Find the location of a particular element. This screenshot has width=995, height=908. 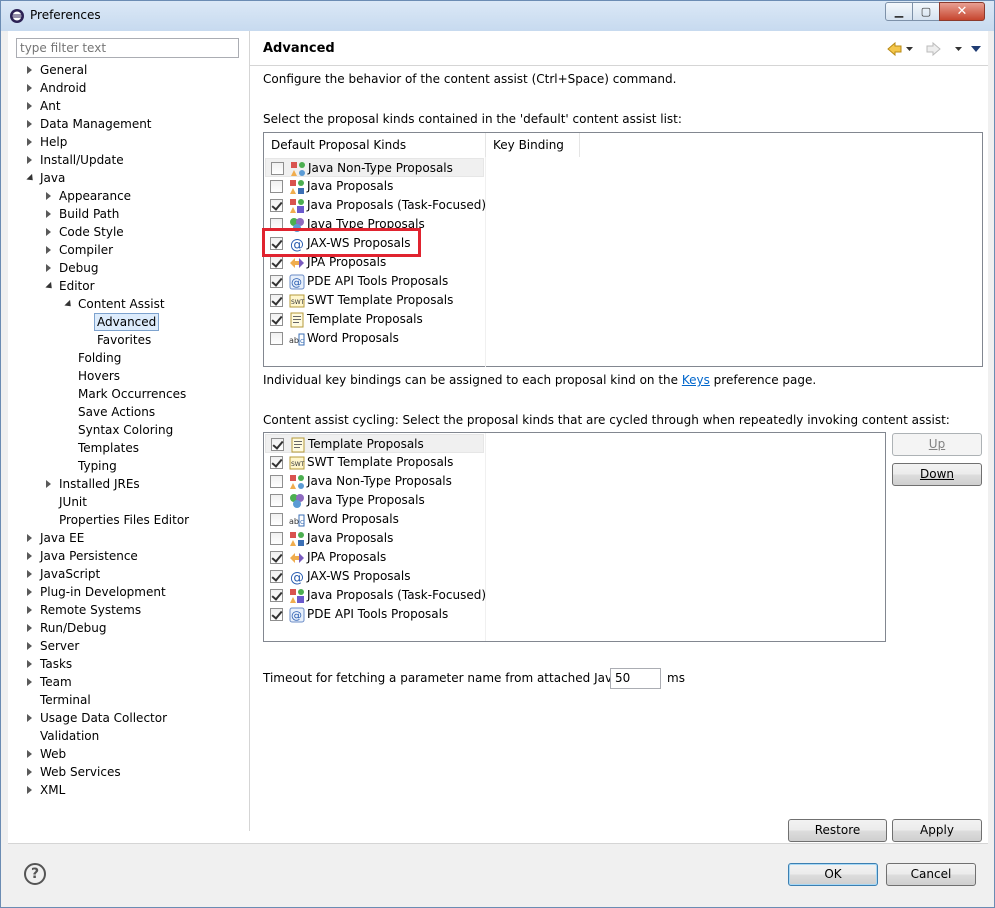

tree-item-server: Server is located at coordinates (128, 646).